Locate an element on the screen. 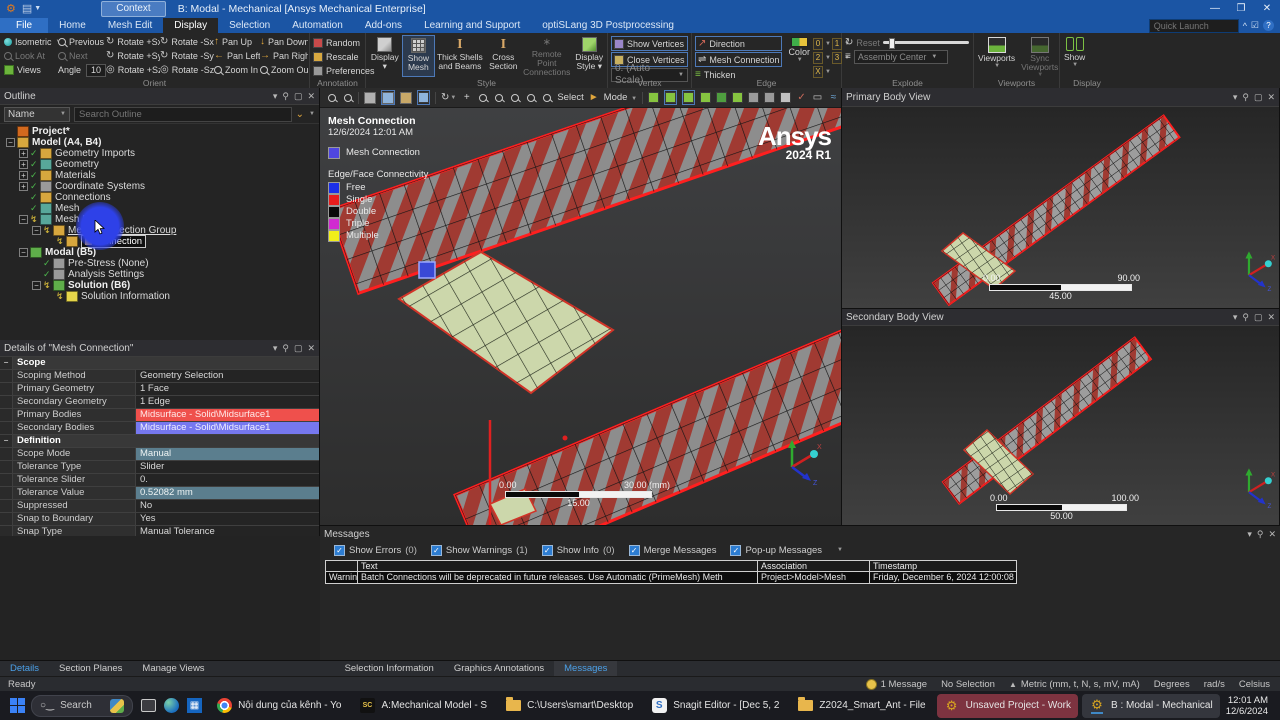 The width and height of the screenshot is (1280, 720). pan-right-button: →Pan Right is located at coordinates (284, 56).